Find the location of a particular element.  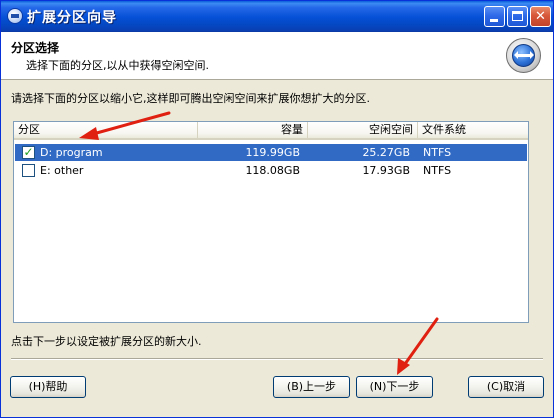

close-icon: ✕ is located at coordinates (540, 16).